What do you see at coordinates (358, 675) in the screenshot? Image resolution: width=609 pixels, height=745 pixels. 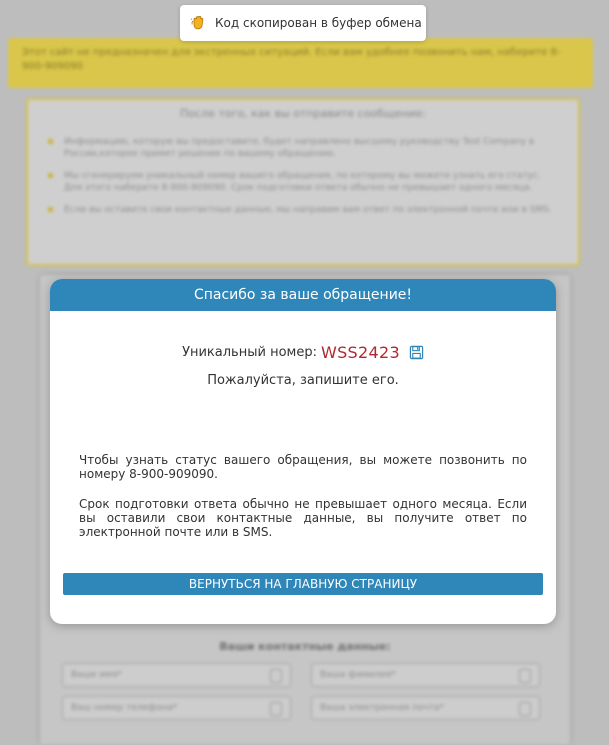 I see `surname-placeholder: Ваша фамилия*` at bounding box center [358, 675].